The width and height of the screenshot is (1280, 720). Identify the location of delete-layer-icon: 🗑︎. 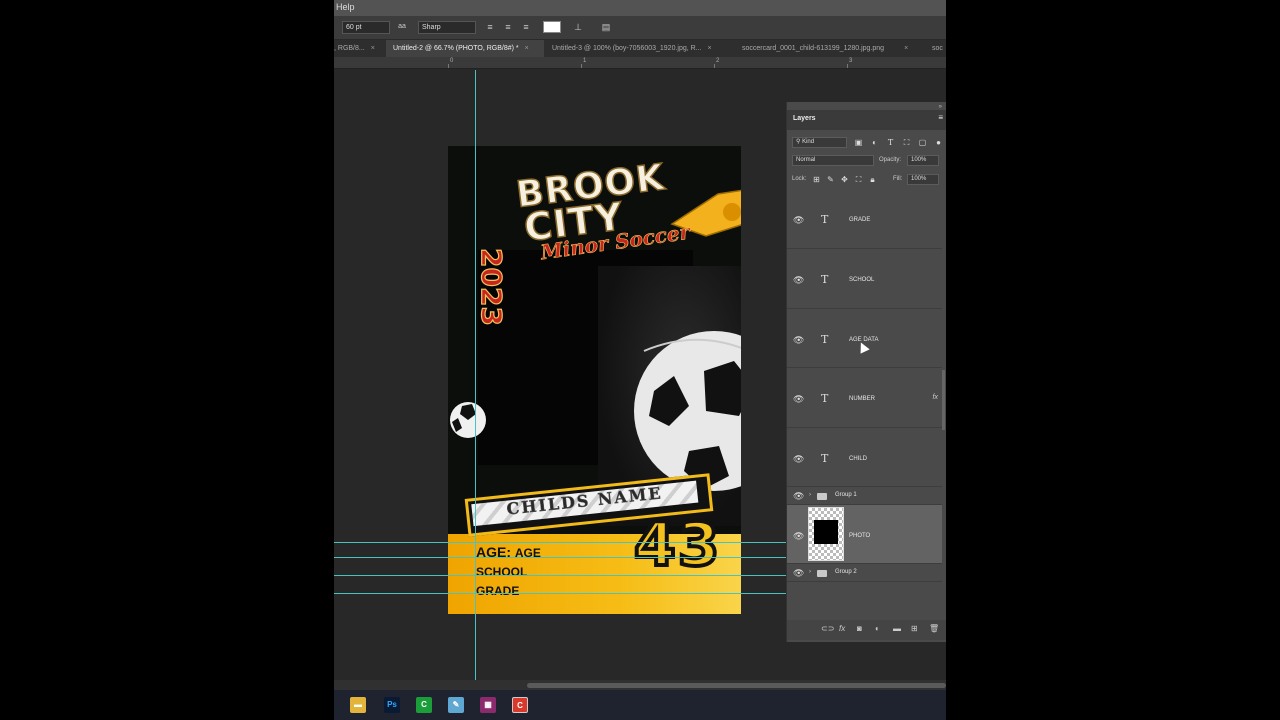
(934, 628).